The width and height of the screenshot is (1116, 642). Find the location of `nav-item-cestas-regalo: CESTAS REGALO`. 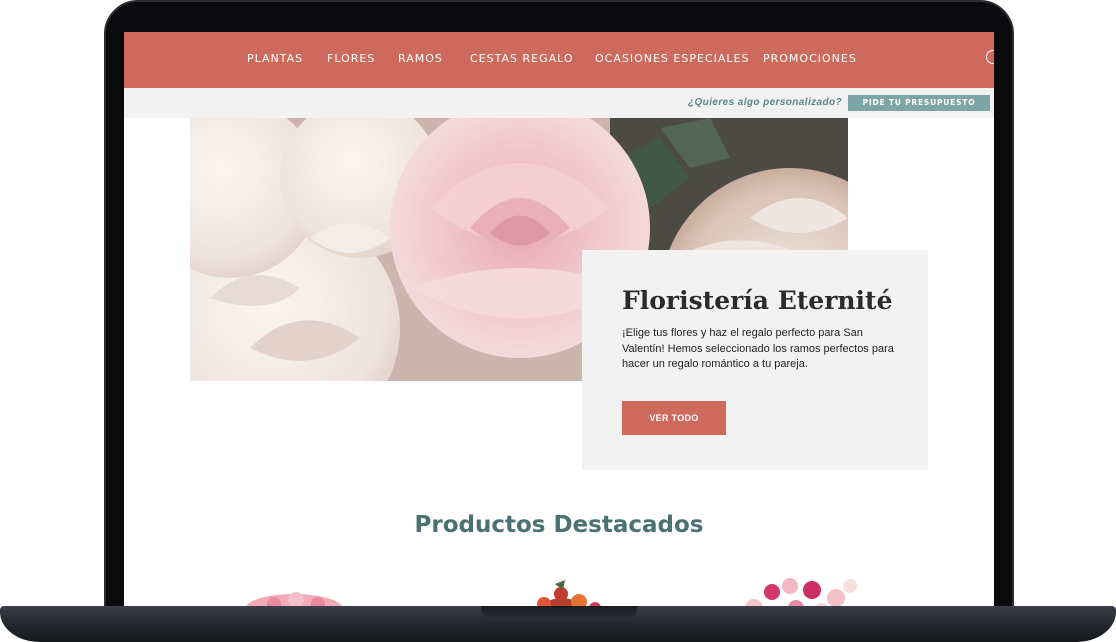

nav-item-cestas-regalo: CESTAS REGALO is located at coordinates (522, 58).